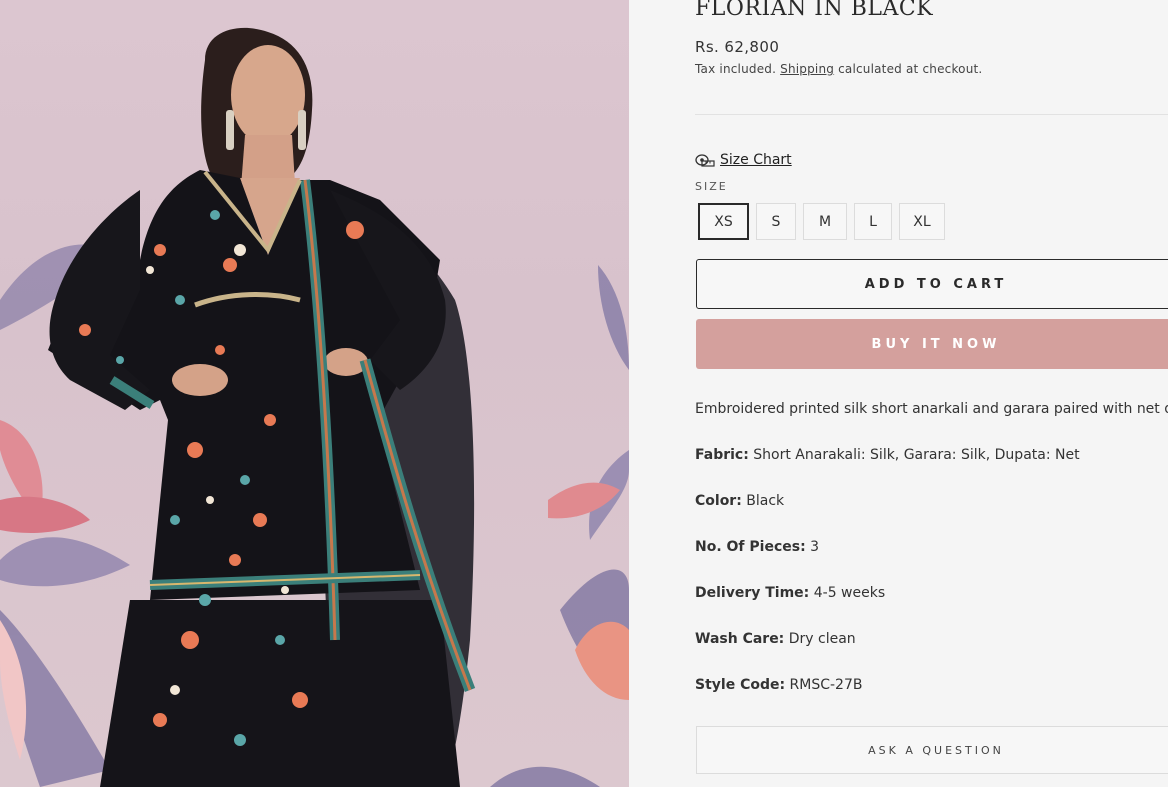 The width and height of the screenshot is (1168, 787). What do you see at coordinates (740, 685) in the screenshot?
I see `spec-label: Style Code:` at bounding box center [740, 685].